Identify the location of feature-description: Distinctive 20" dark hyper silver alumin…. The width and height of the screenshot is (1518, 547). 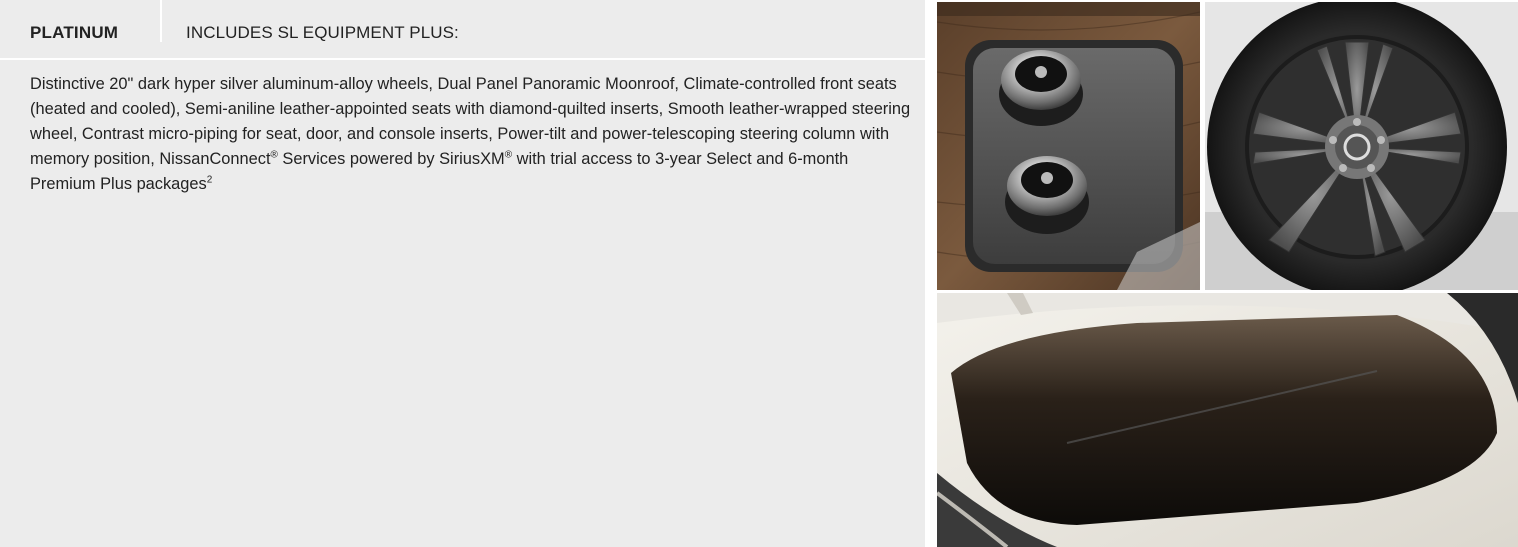
(472, 134).